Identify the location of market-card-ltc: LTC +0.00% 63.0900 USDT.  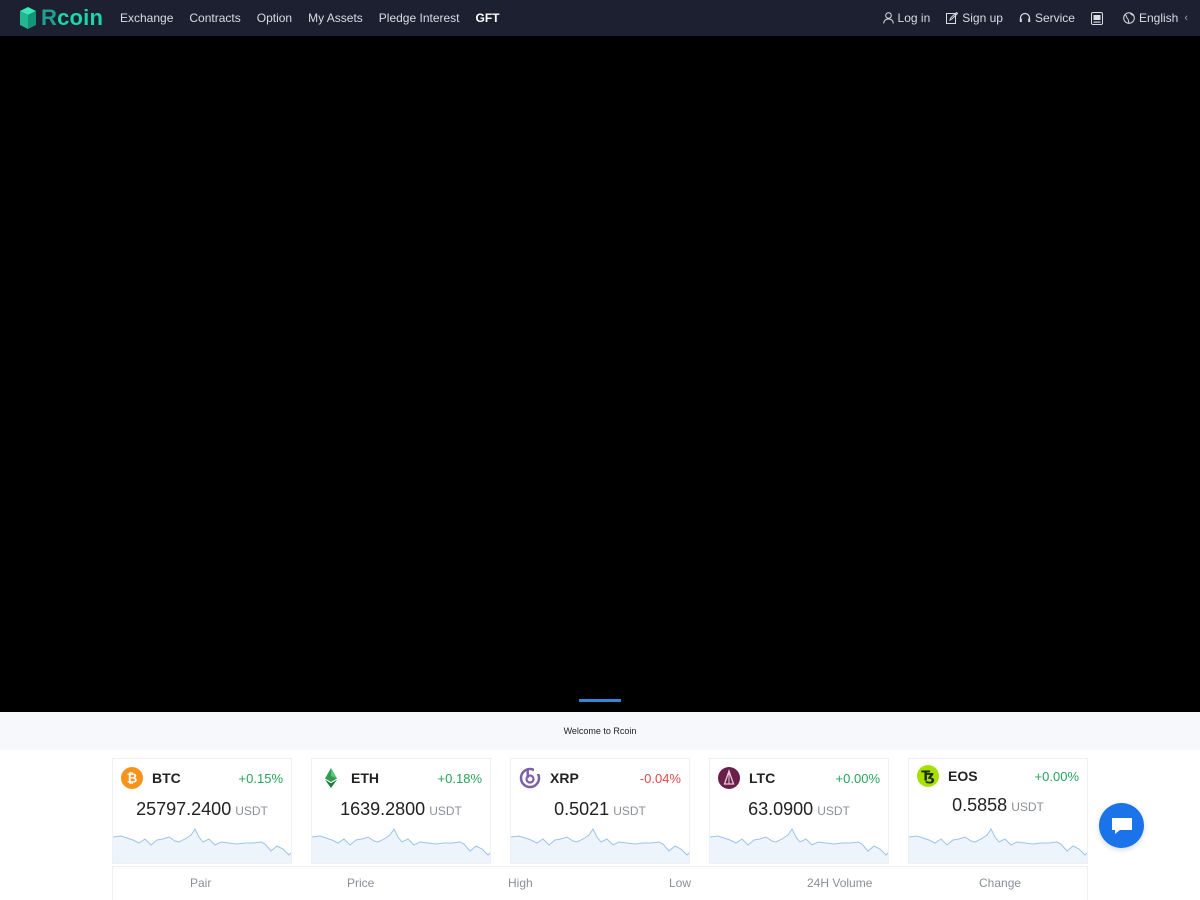
(799, 811).